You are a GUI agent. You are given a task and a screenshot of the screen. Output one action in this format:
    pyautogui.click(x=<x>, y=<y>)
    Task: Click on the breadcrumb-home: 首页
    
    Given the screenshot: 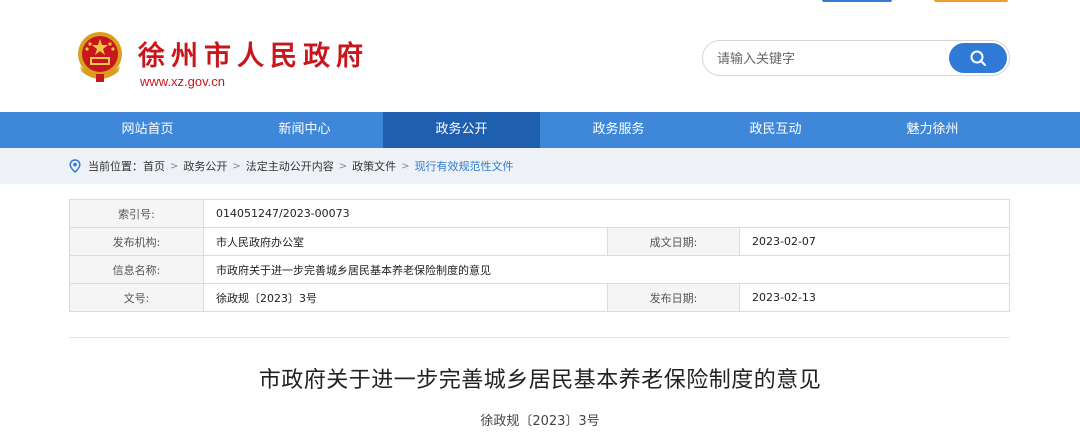 What is the action you would take?
    pyautogui.click(x=154, y=166)
    